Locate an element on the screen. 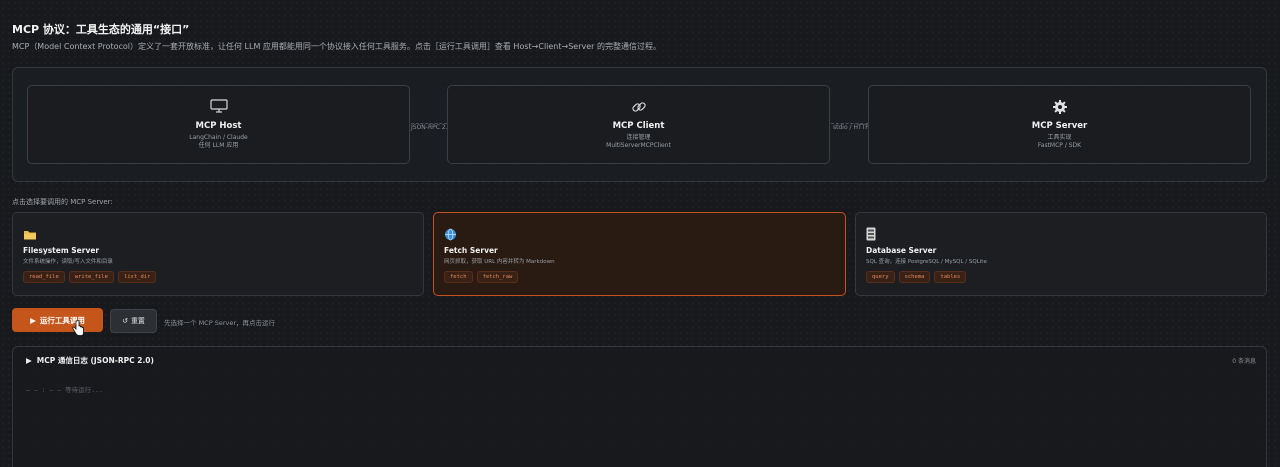 Image resolution: width=1280 pixels, height=467 pixels. node-desc: MultiServerMCPClient is located at coordinates (638, 145).